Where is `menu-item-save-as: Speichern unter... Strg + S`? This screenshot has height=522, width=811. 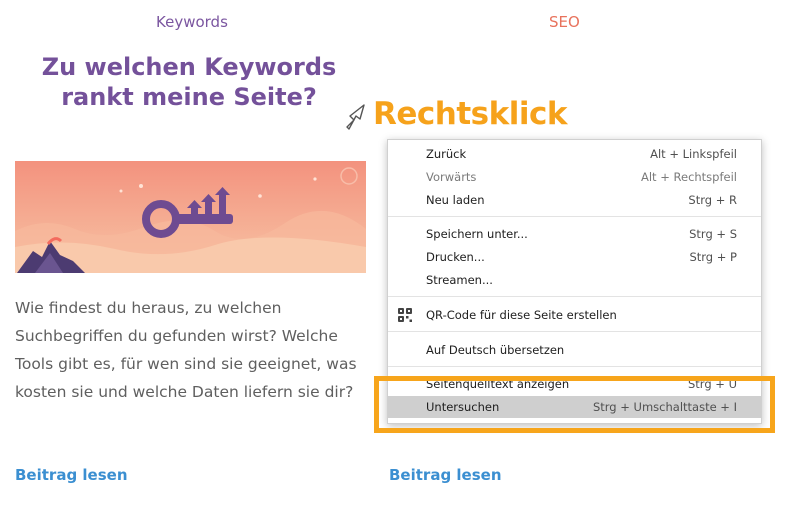
menu-item-save-as: Speichern unter... Strg + S is located at coordinates (574, 234).